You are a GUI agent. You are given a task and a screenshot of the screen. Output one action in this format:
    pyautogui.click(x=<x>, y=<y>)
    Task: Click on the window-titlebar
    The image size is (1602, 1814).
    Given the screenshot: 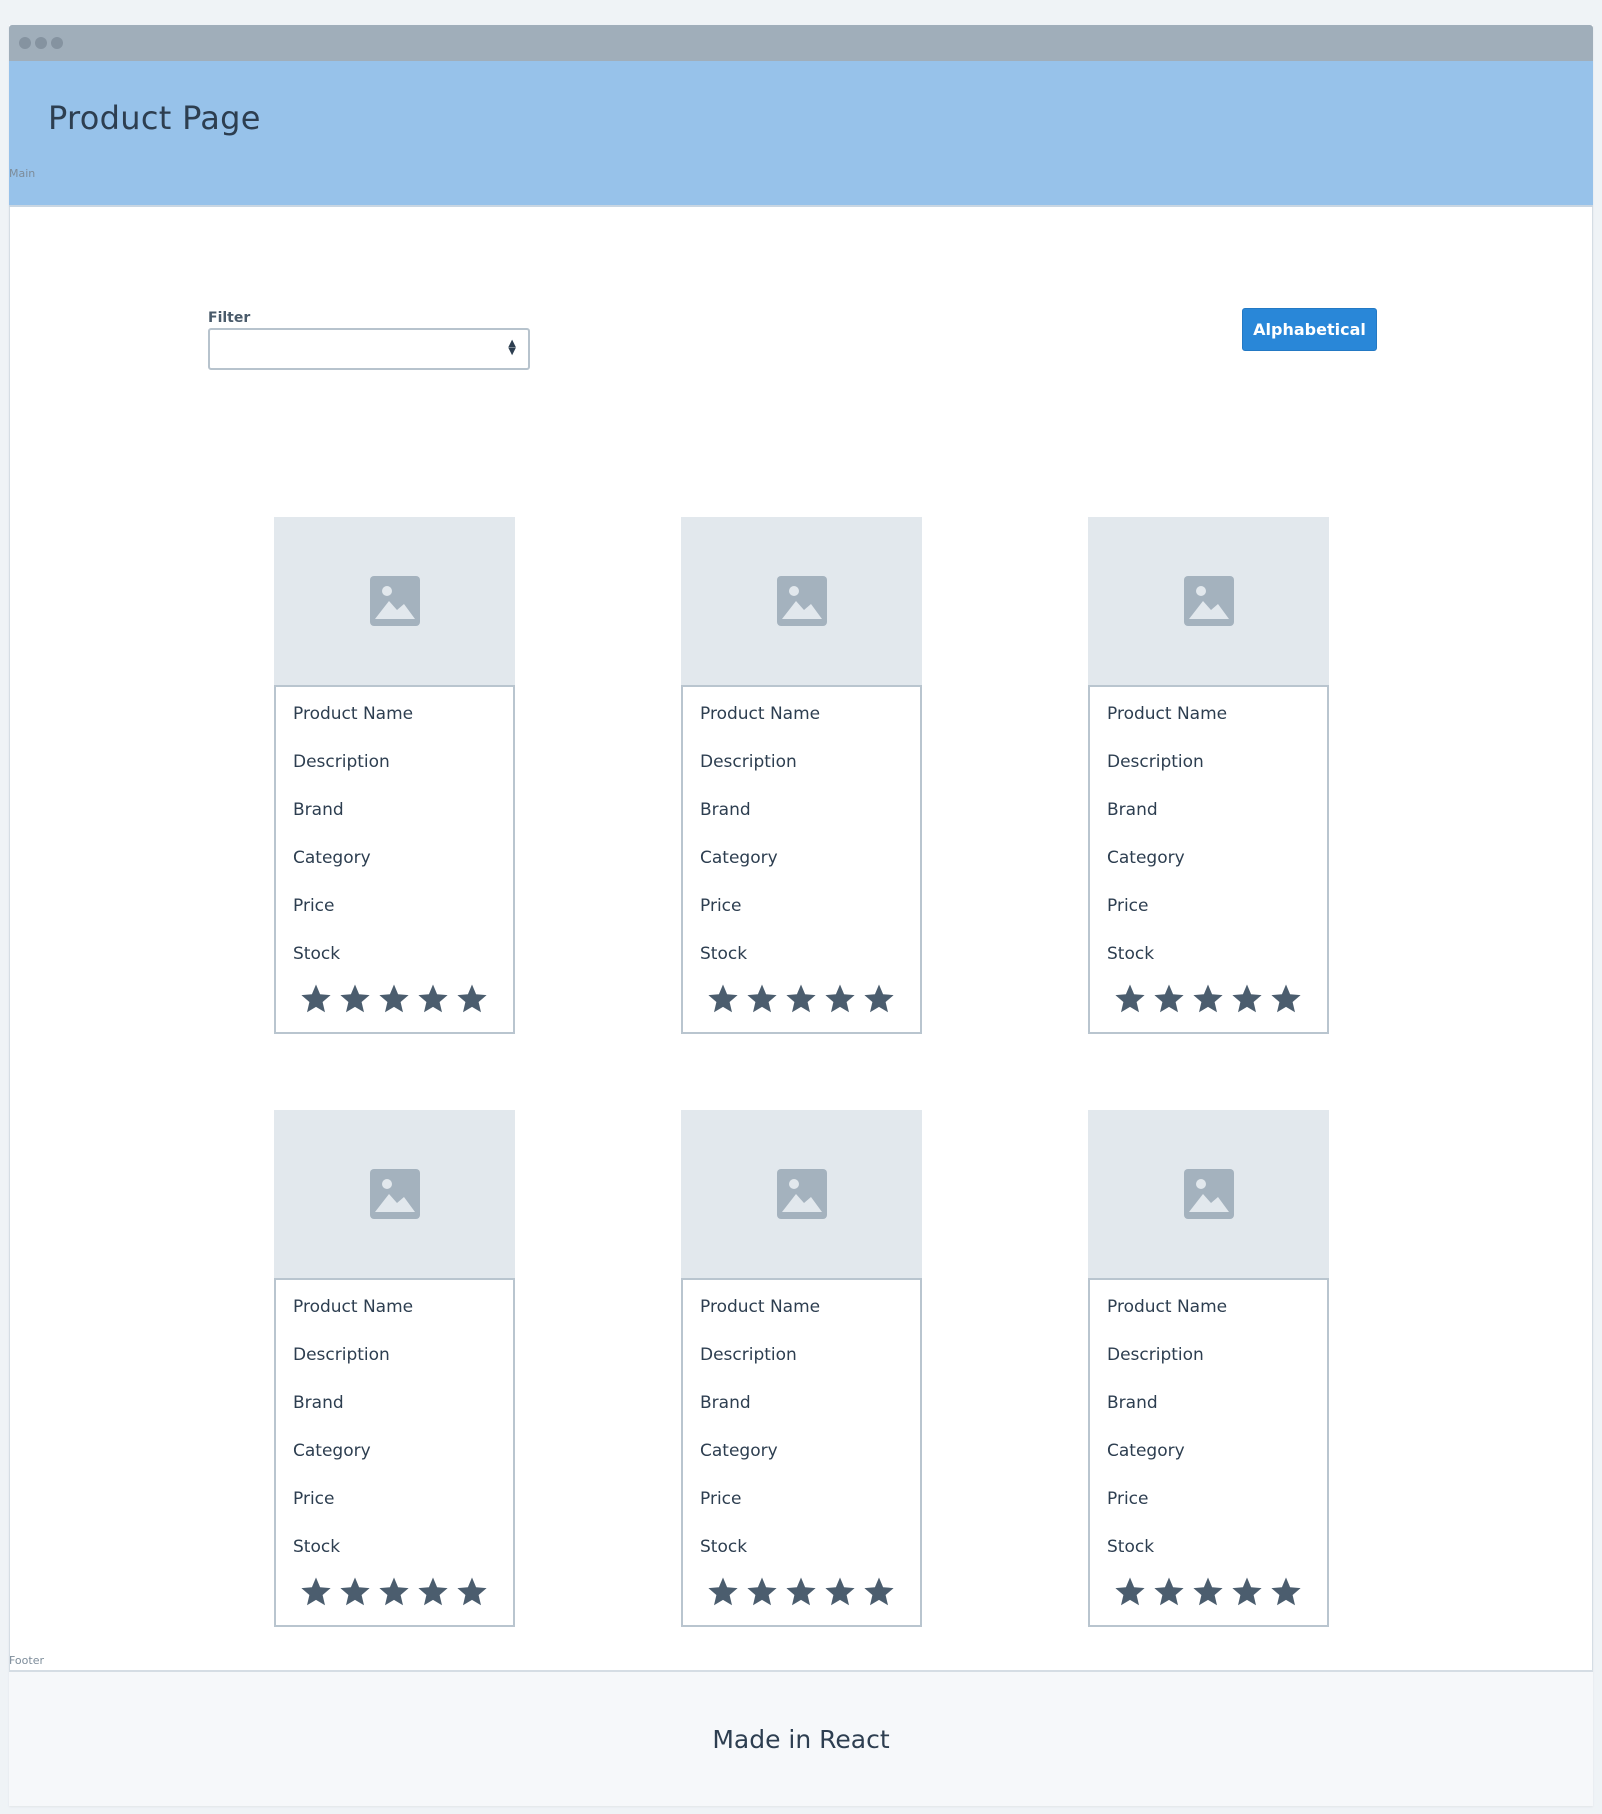 What is the action you would take?
    pyautogui.click(x=801, y=43)
    